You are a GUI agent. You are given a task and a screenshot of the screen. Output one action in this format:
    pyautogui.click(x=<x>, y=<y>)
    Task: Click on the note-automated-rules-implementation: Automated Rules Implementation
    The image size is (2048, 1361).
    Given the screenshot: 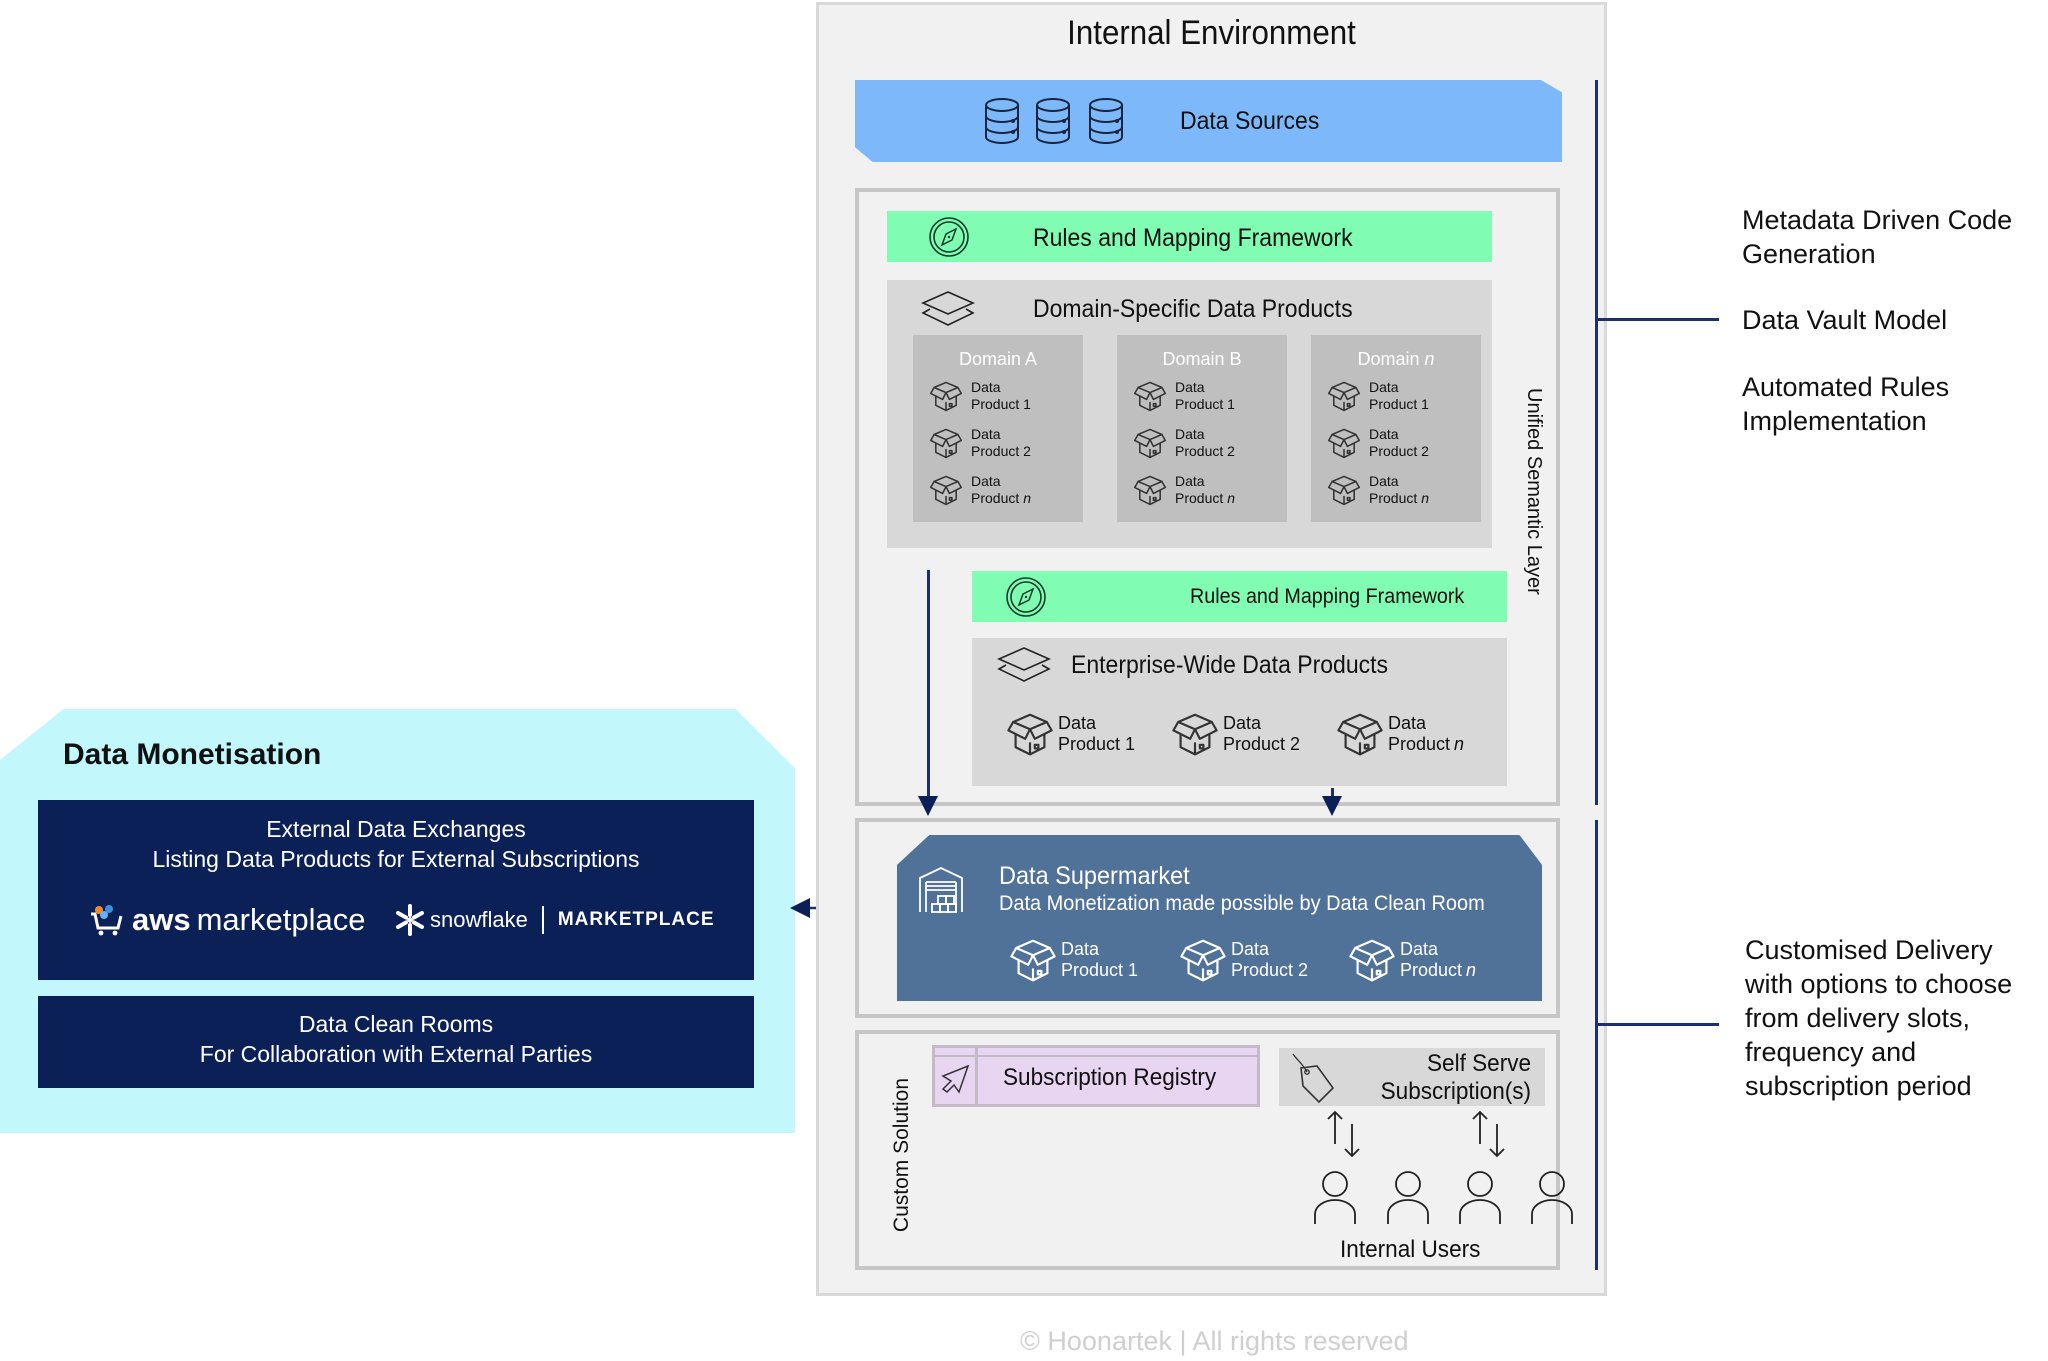 What is the action you would take?
    pyautogui.click(x=1845, y=404)
    